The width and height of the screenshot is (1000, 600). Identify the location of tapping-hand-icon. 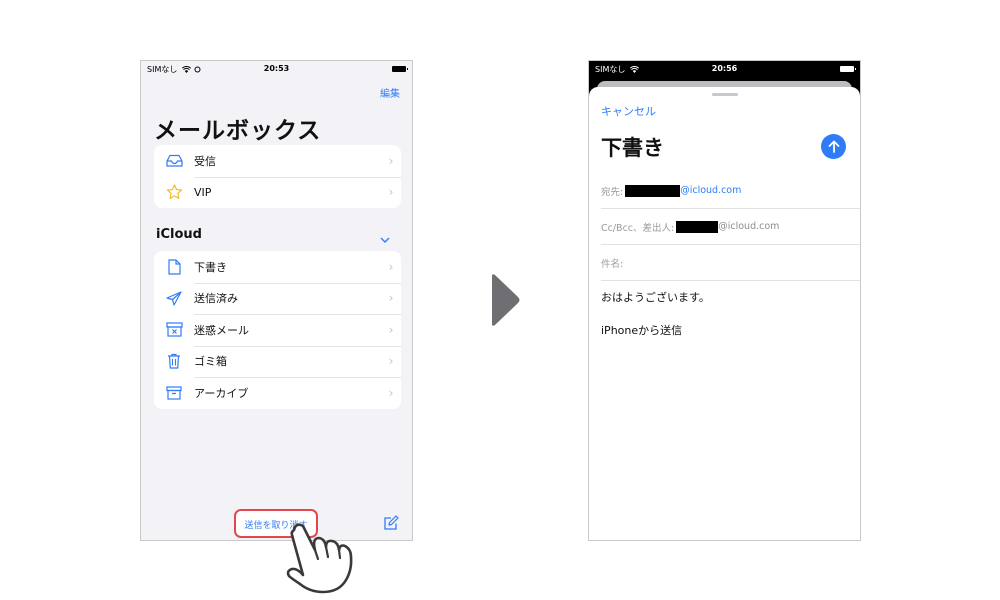
(319, 558).